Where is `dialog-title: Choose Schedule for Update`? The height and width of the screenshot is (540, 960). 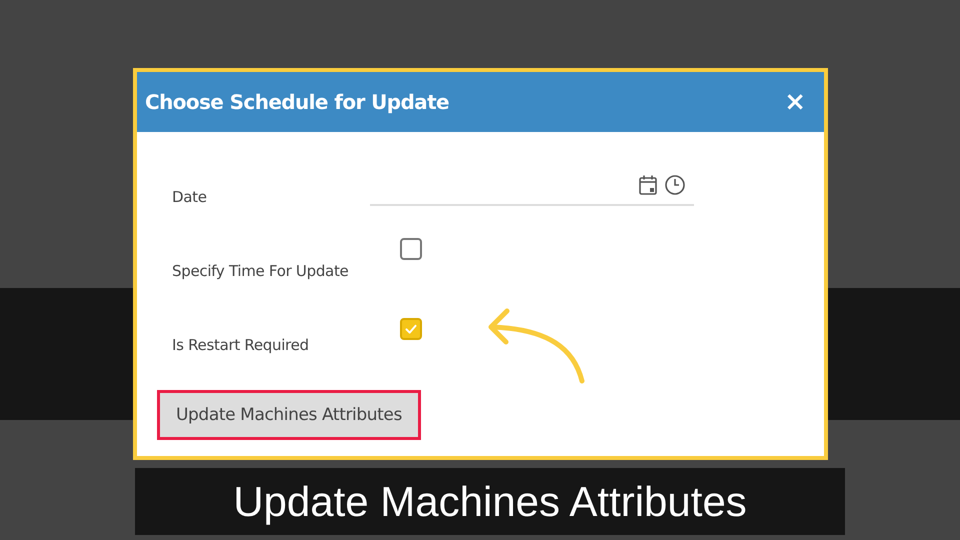 dialog-title: Choose Schedule for Update is located at coordinates (297, 102).